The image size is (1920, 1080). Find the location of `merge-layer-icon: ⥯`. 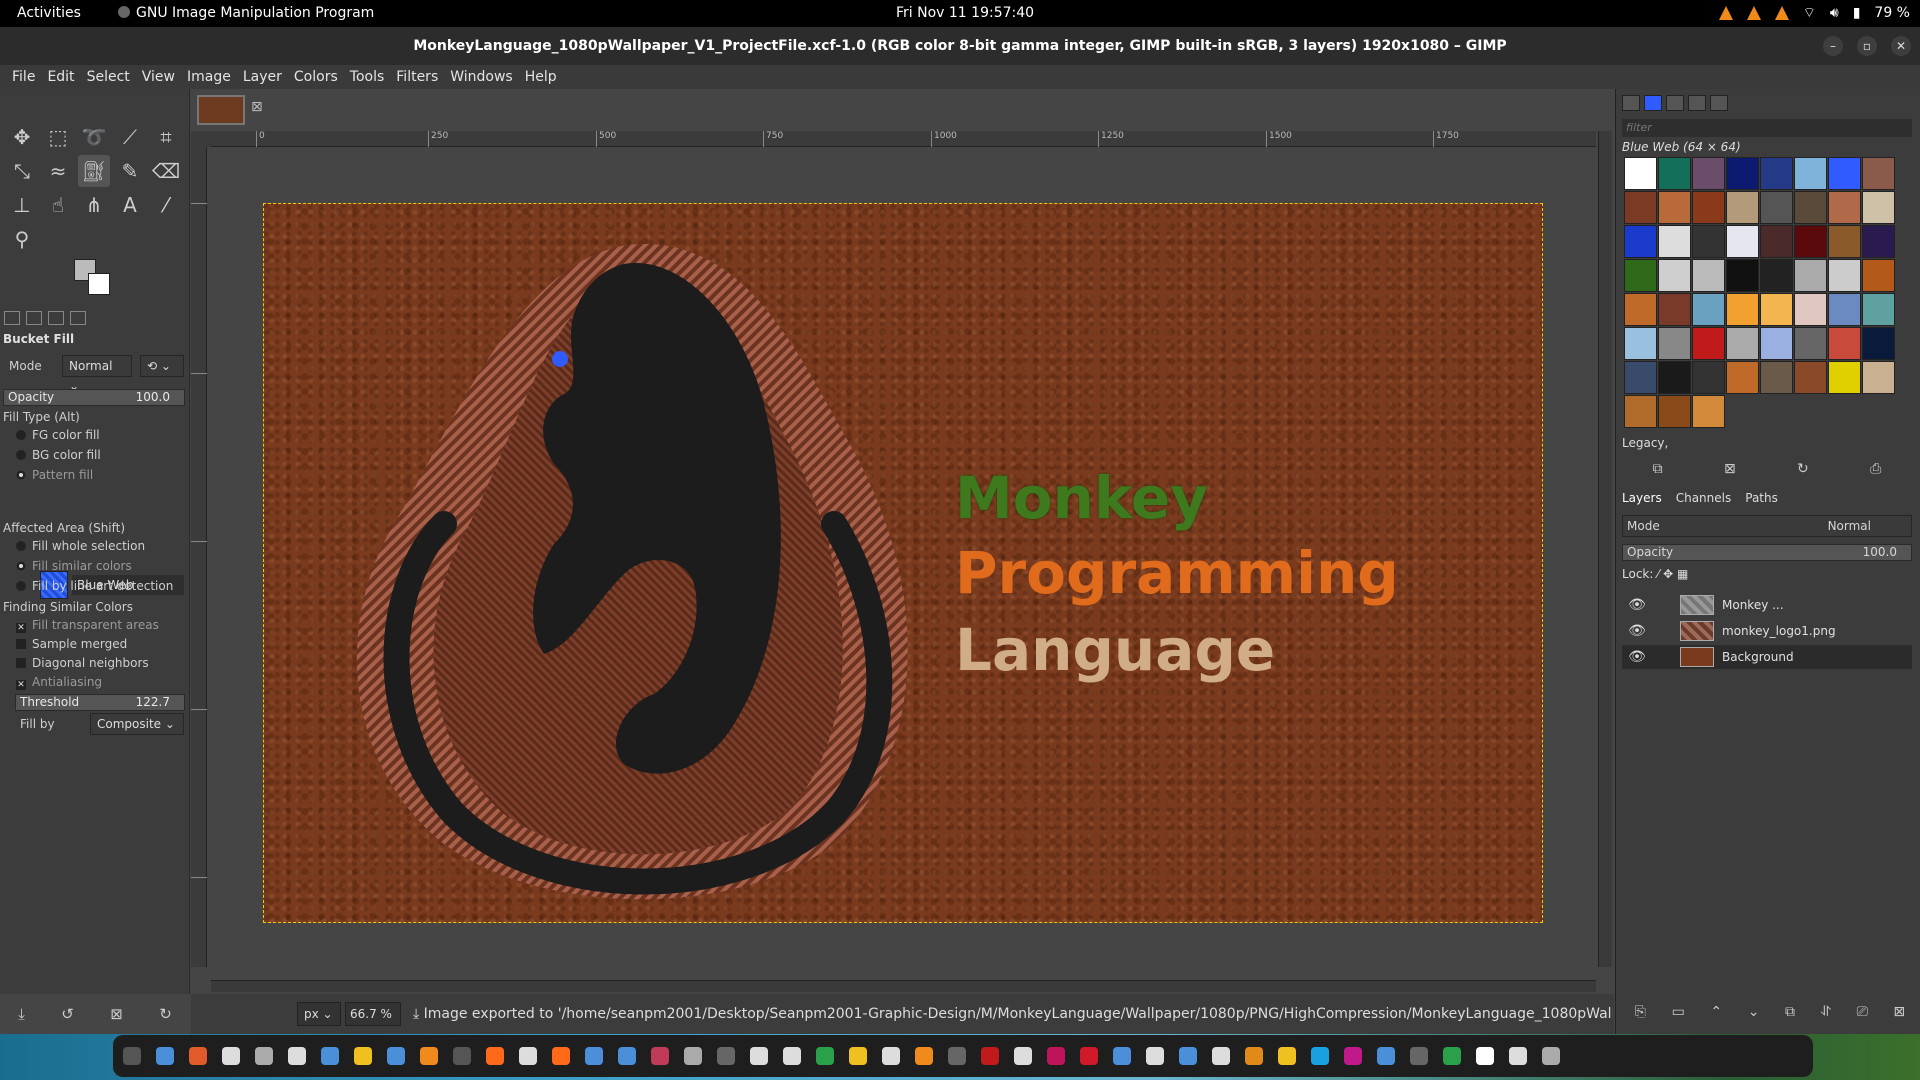

merge-layer-icon: ⥯ is located at coordinates (1826, 1012).